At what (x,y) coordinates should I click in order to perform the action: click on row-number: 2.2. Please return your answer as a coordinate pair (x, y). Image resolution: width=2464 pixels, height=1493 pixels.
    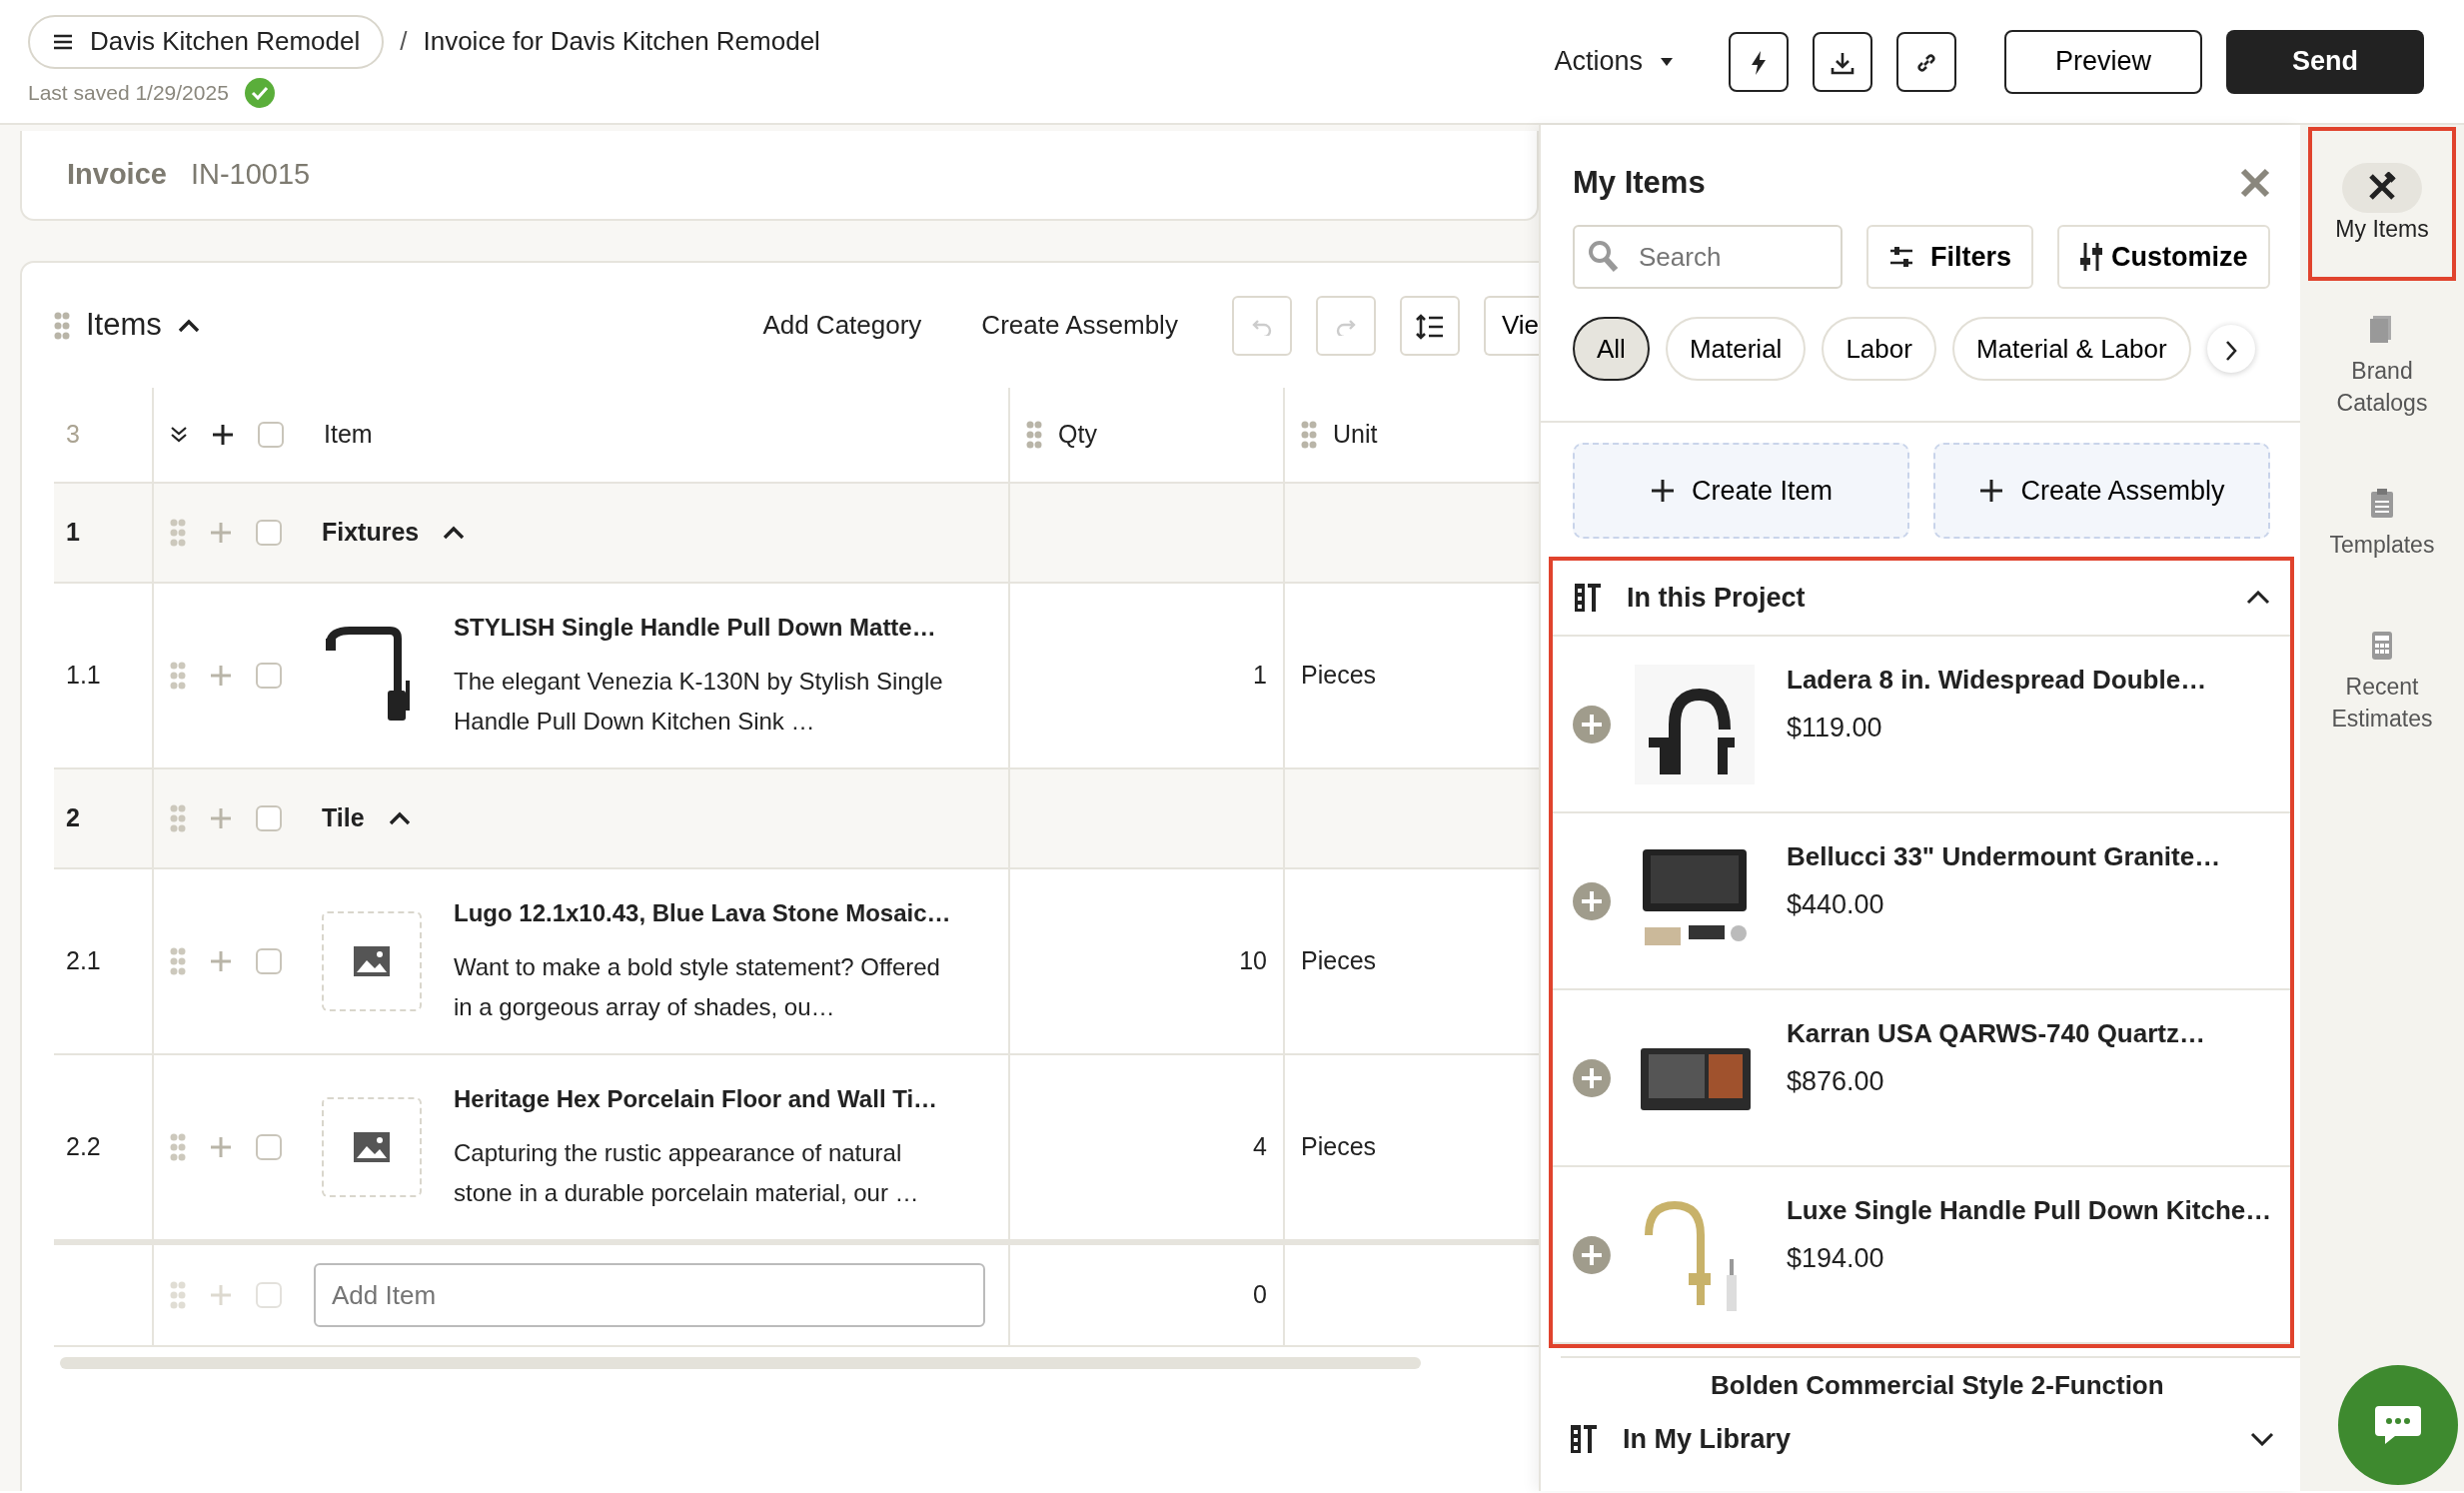
    Looking at the image, I should click on (83, 1147).